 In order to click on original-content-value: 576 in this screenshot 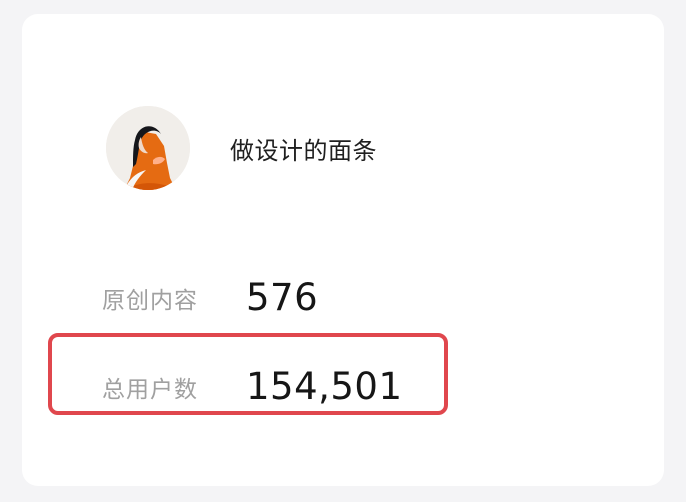, I will do `click(282, 297)`.